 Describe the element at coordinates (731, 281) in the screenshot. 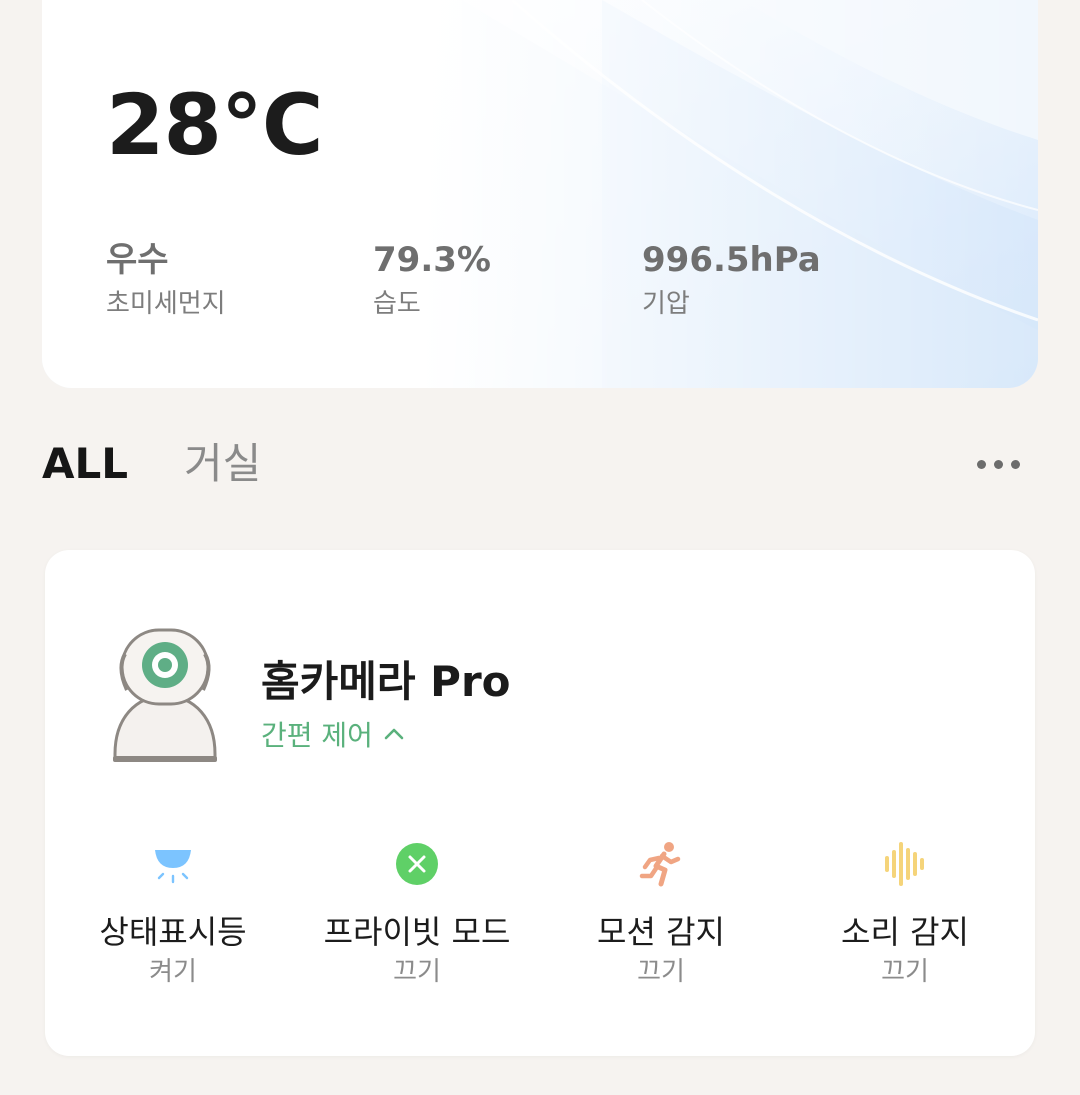

I see `stat-pressure: 996.5hPa 기압` at that location.